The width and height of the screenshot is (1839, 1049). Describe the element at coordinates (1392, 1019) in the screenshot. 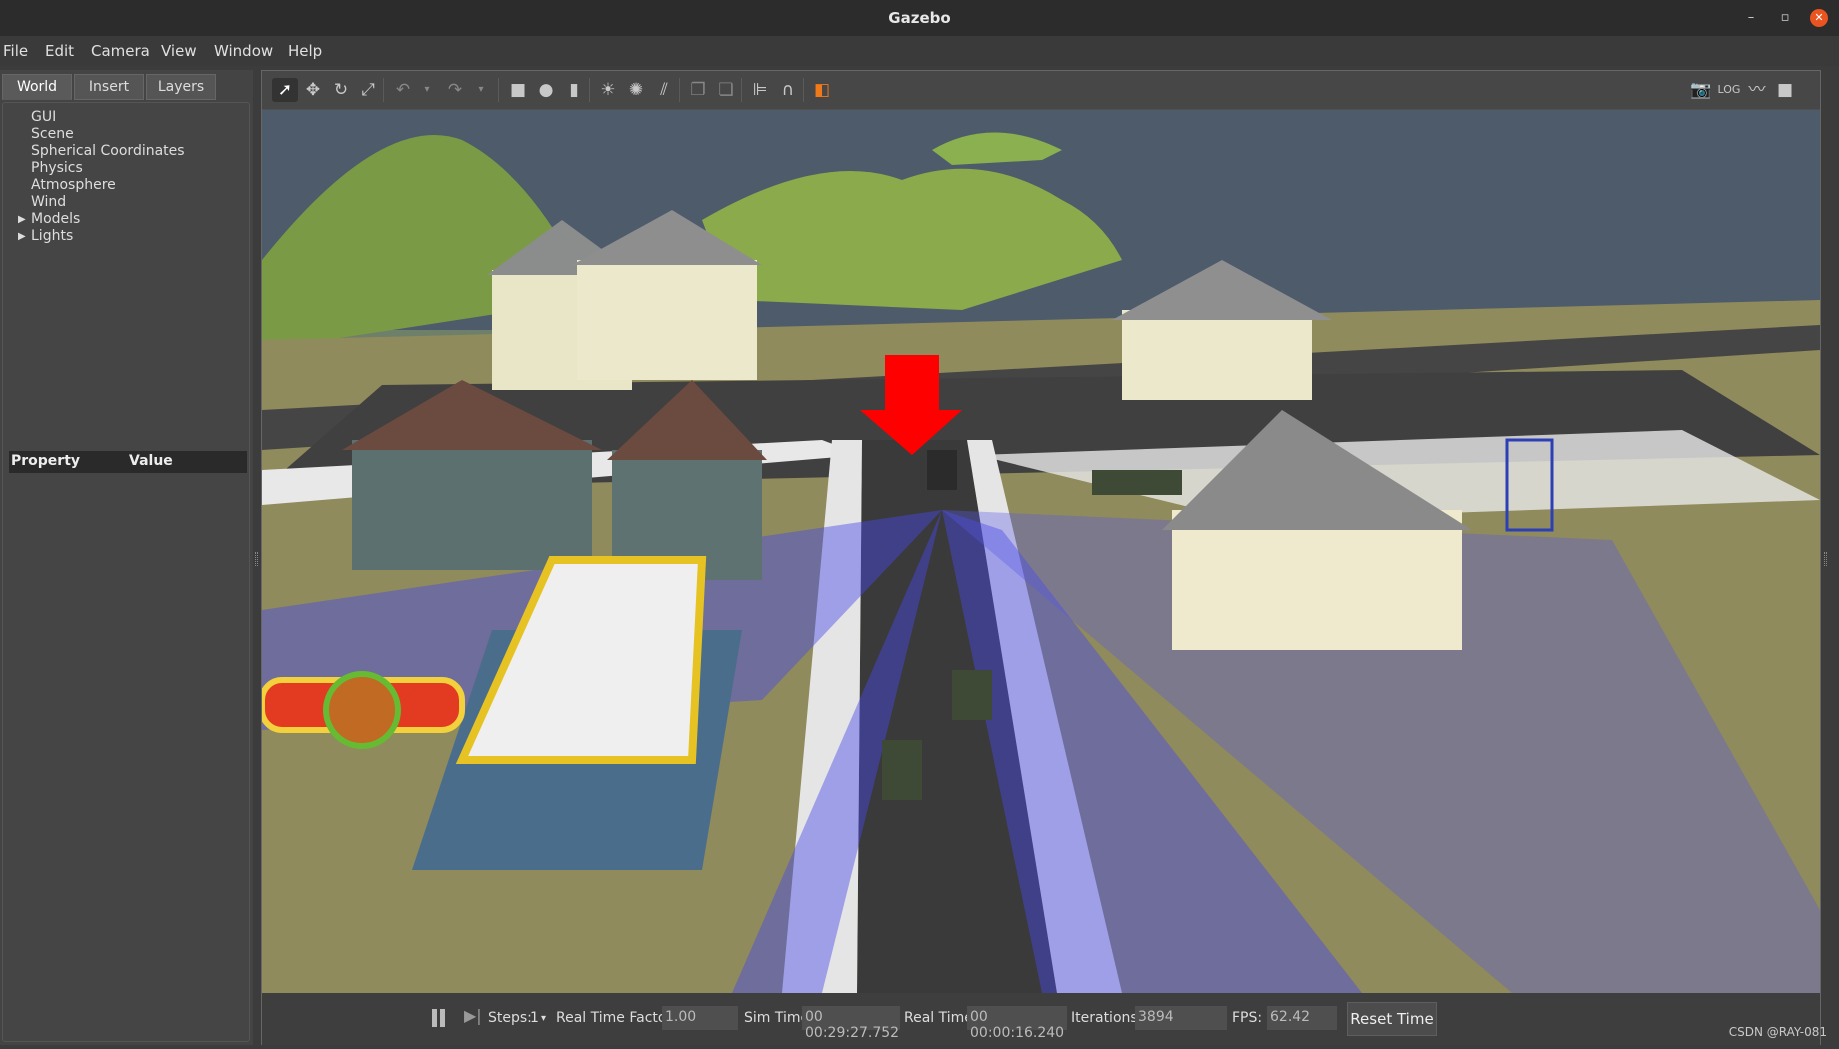

I see `reset-time-button: Reset Time` at that location.